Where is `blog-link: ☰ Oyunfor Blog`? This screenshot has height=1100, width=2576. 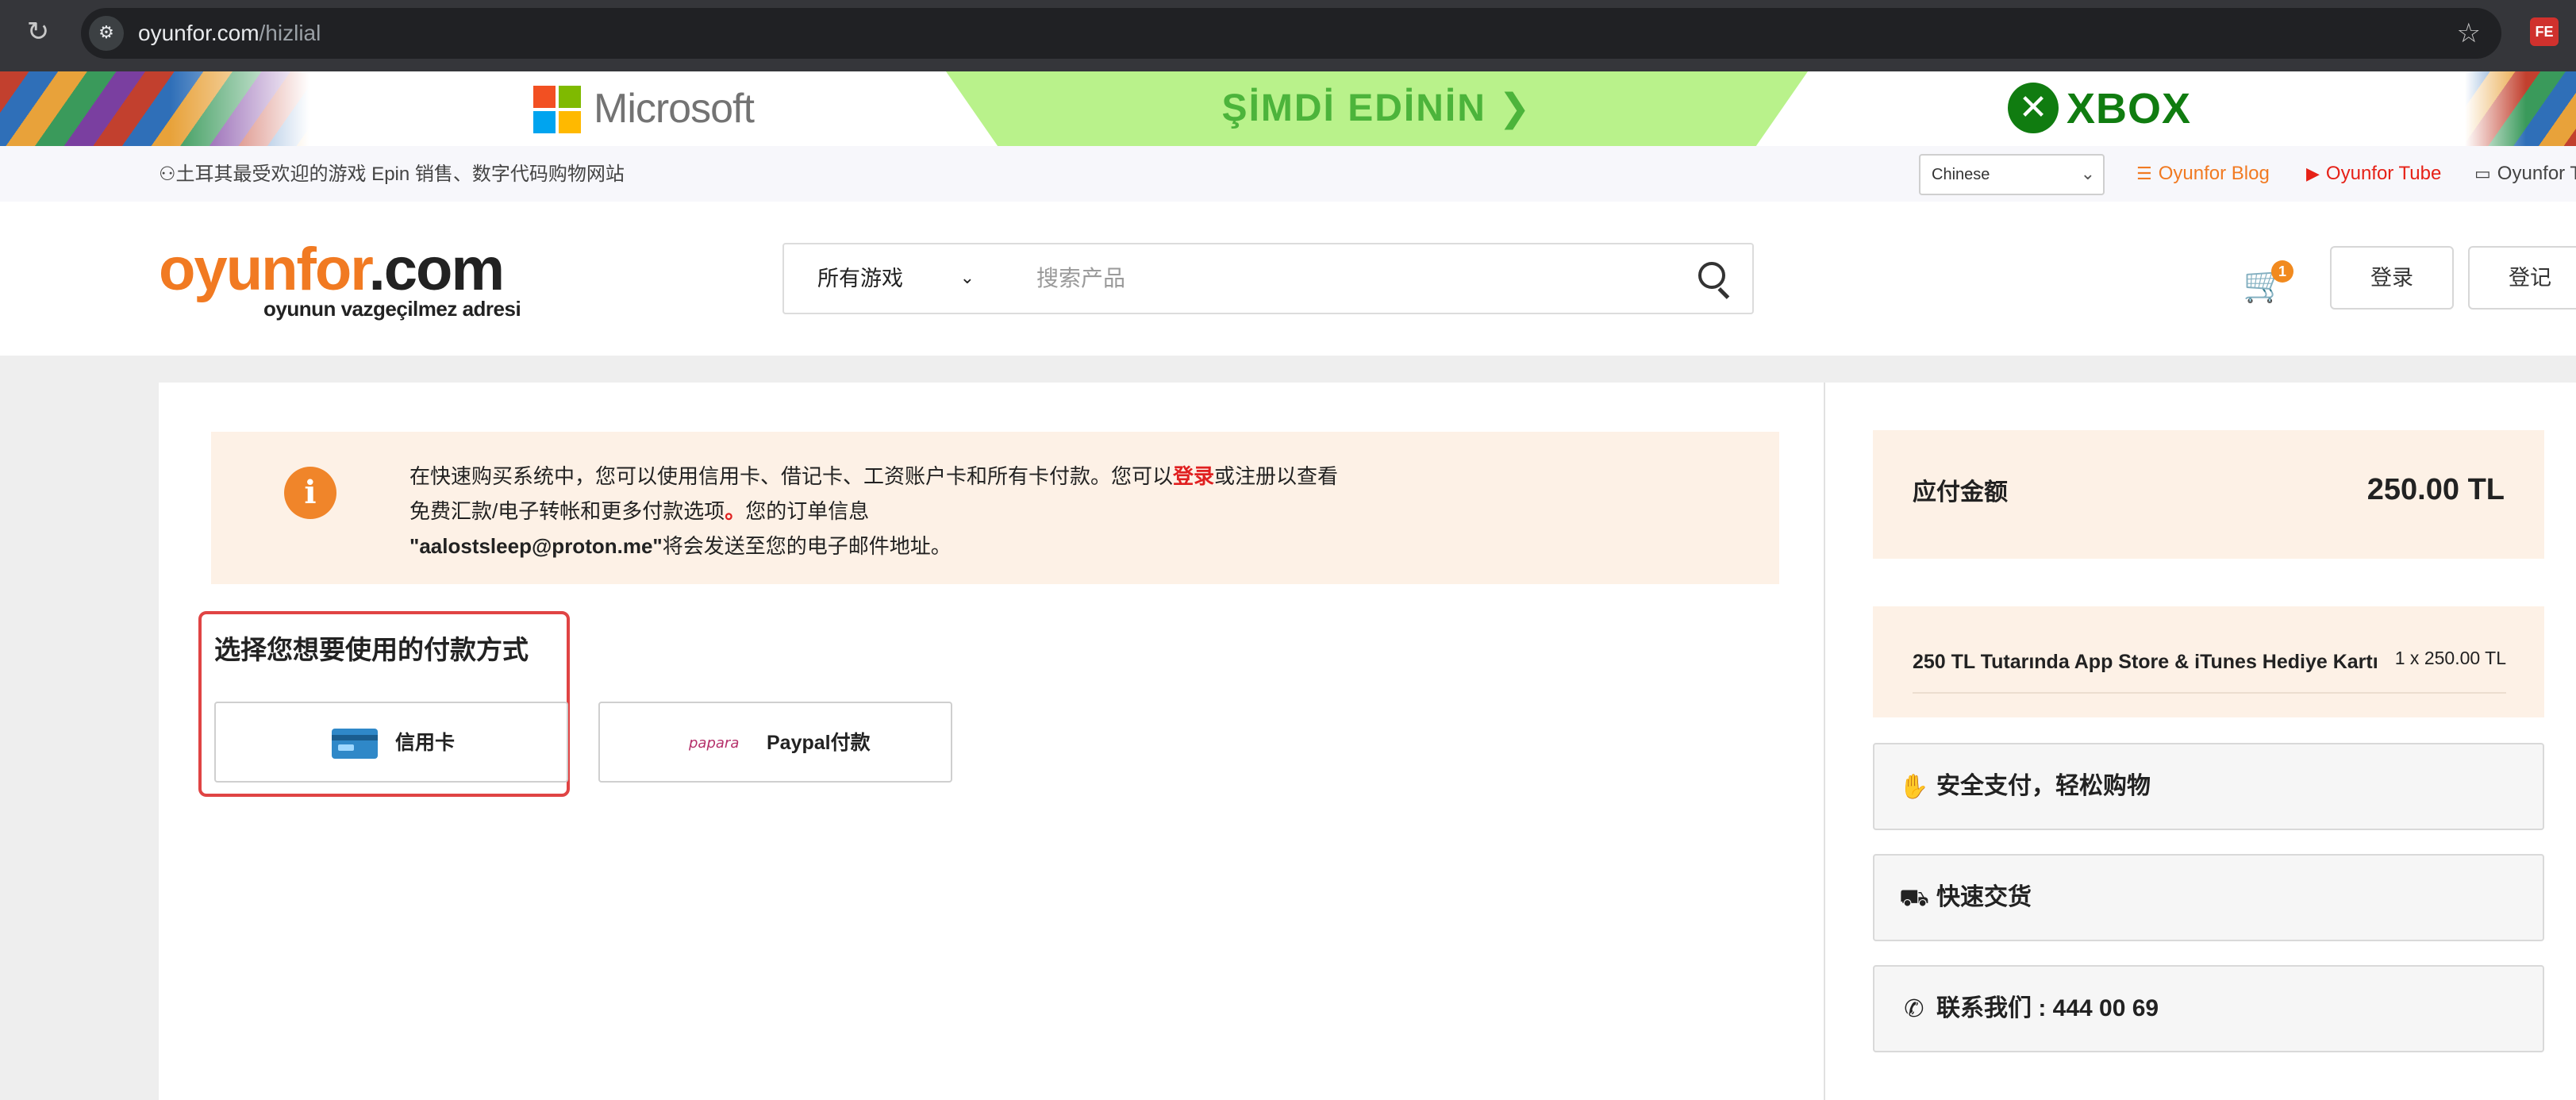
blog-link: ☰ Oyunfor Blog is located at coordinates (2203, 174).